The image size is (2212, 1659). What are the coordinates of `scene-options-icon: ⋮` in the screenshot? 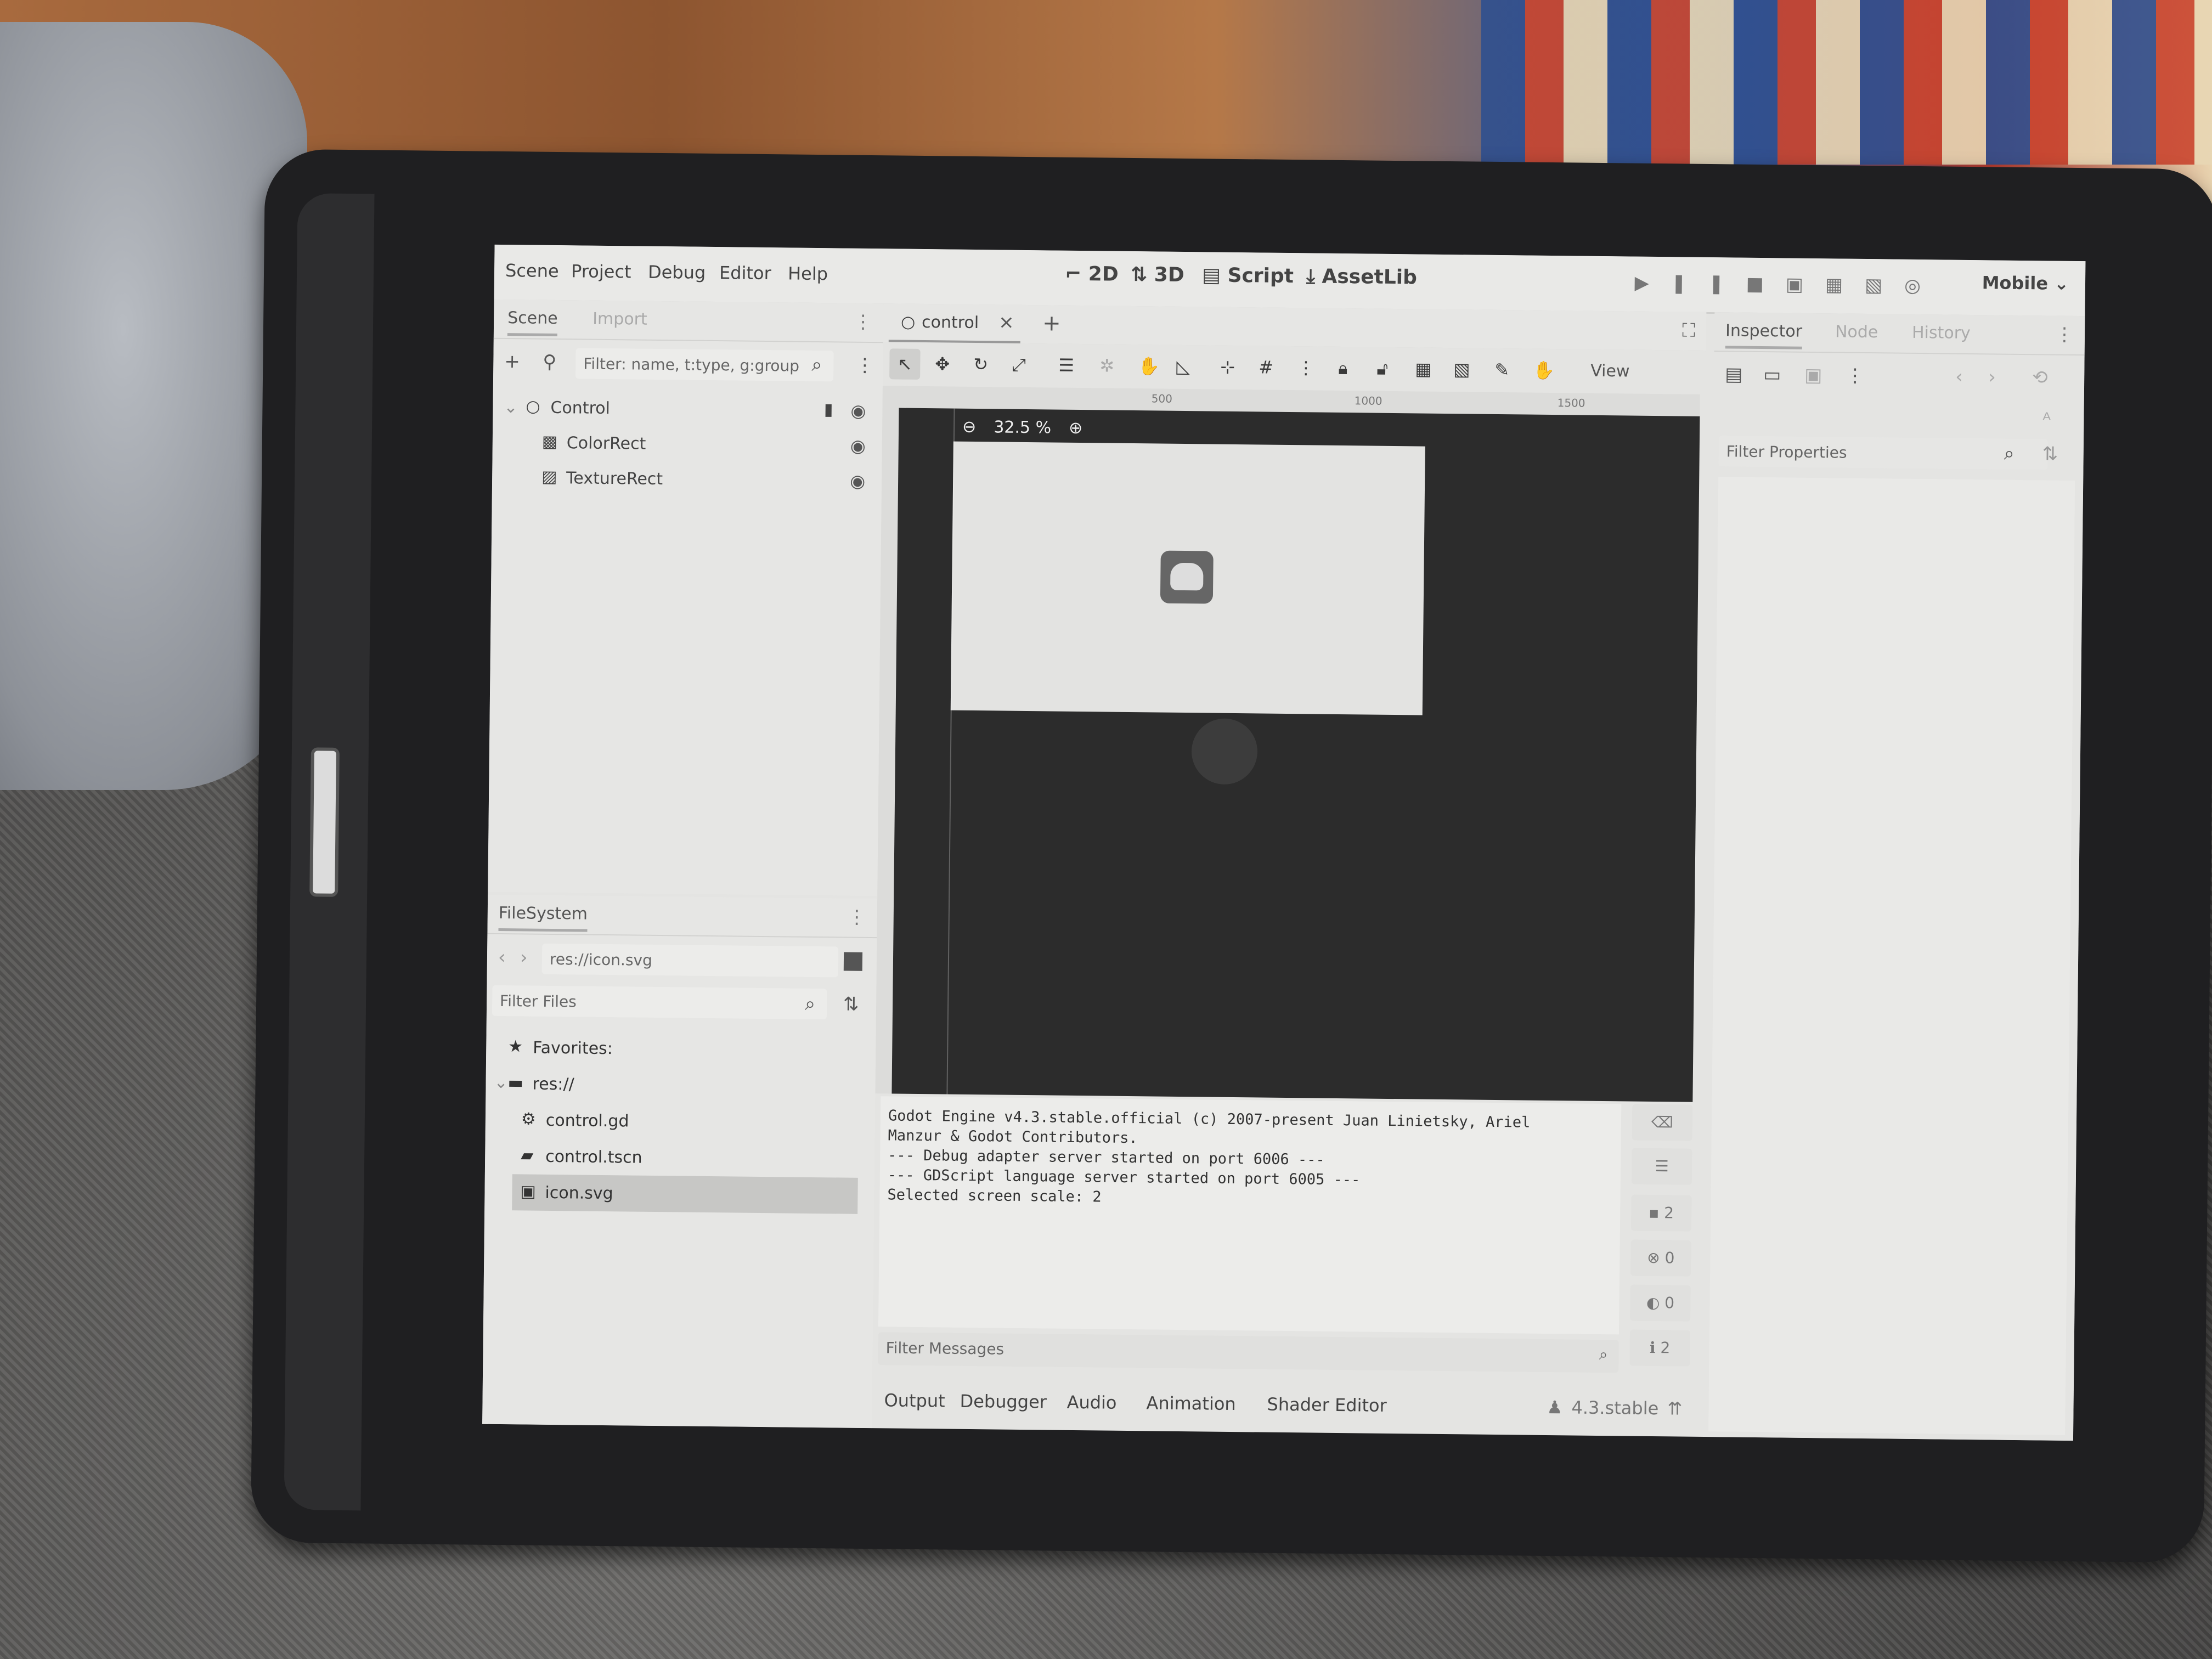 It's located at (864, 365).